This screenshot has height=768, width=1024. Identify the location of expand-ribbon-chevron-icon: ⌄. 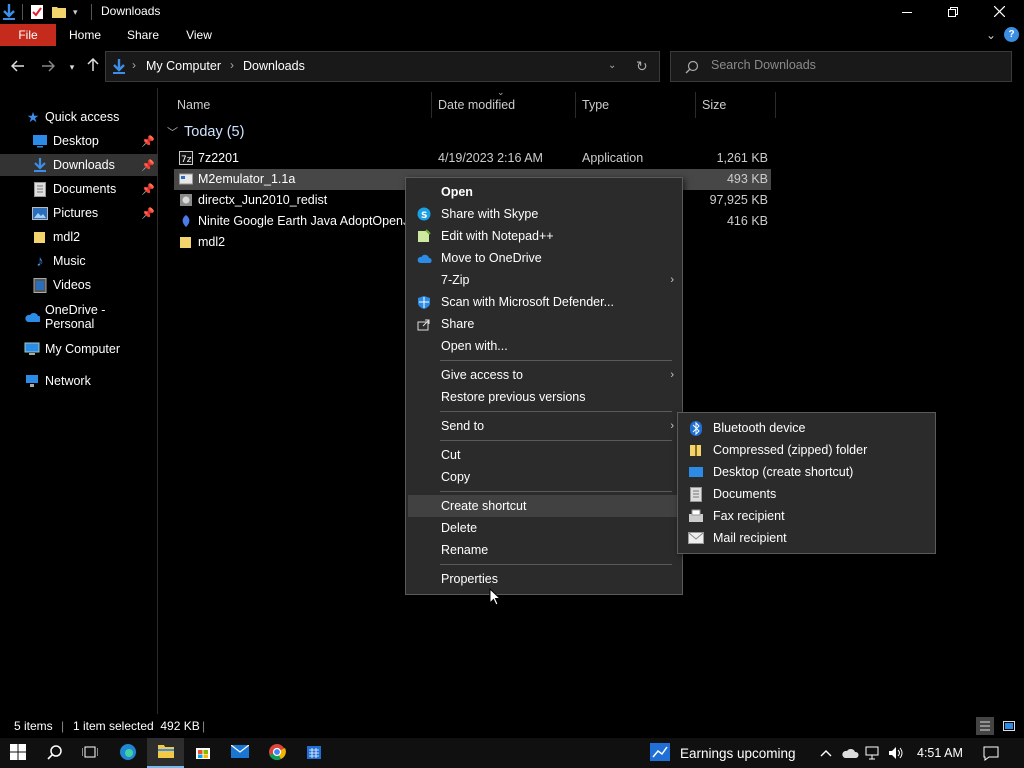
(991, 35).